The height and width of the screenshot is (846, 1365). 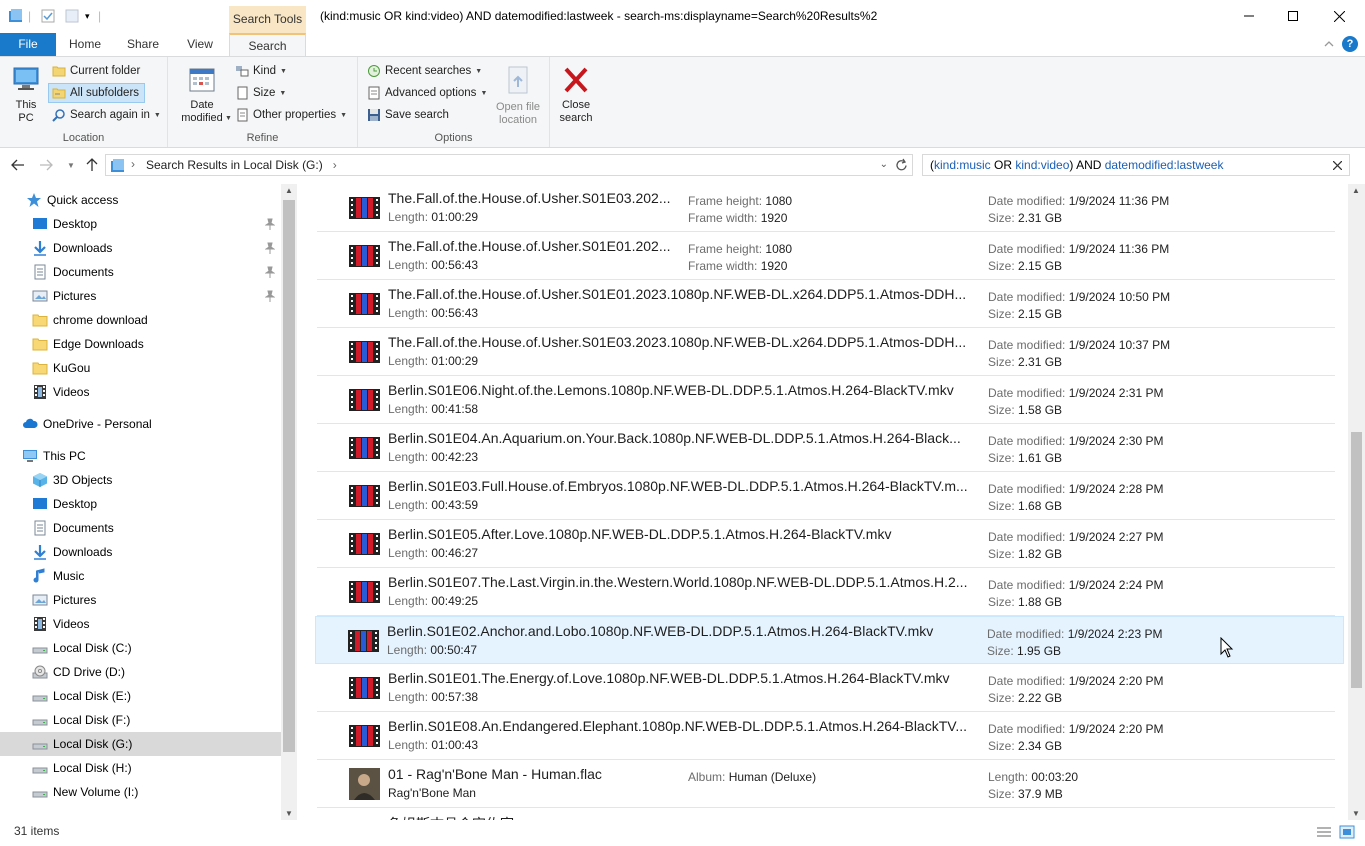 I want to click on kind-button: Kind ▼, so click(x=261, y=71).